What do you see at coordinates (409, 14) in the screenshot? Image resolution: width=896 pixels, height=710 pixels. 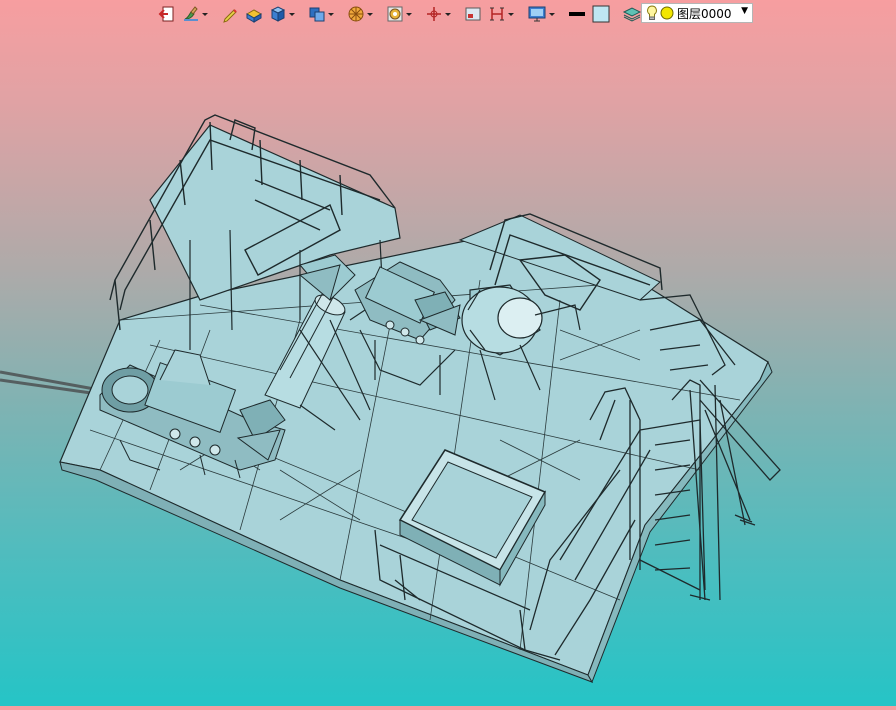 I see `render-mode-dropdown-icon` at bounding box center [409, 14].